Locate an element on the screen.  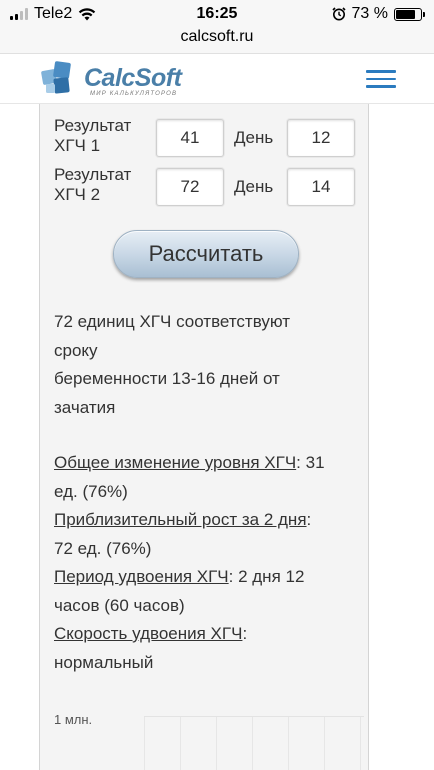
detail-doubling-period-link: Период удвоения ХГЧ is located at coordinates (141, 576).